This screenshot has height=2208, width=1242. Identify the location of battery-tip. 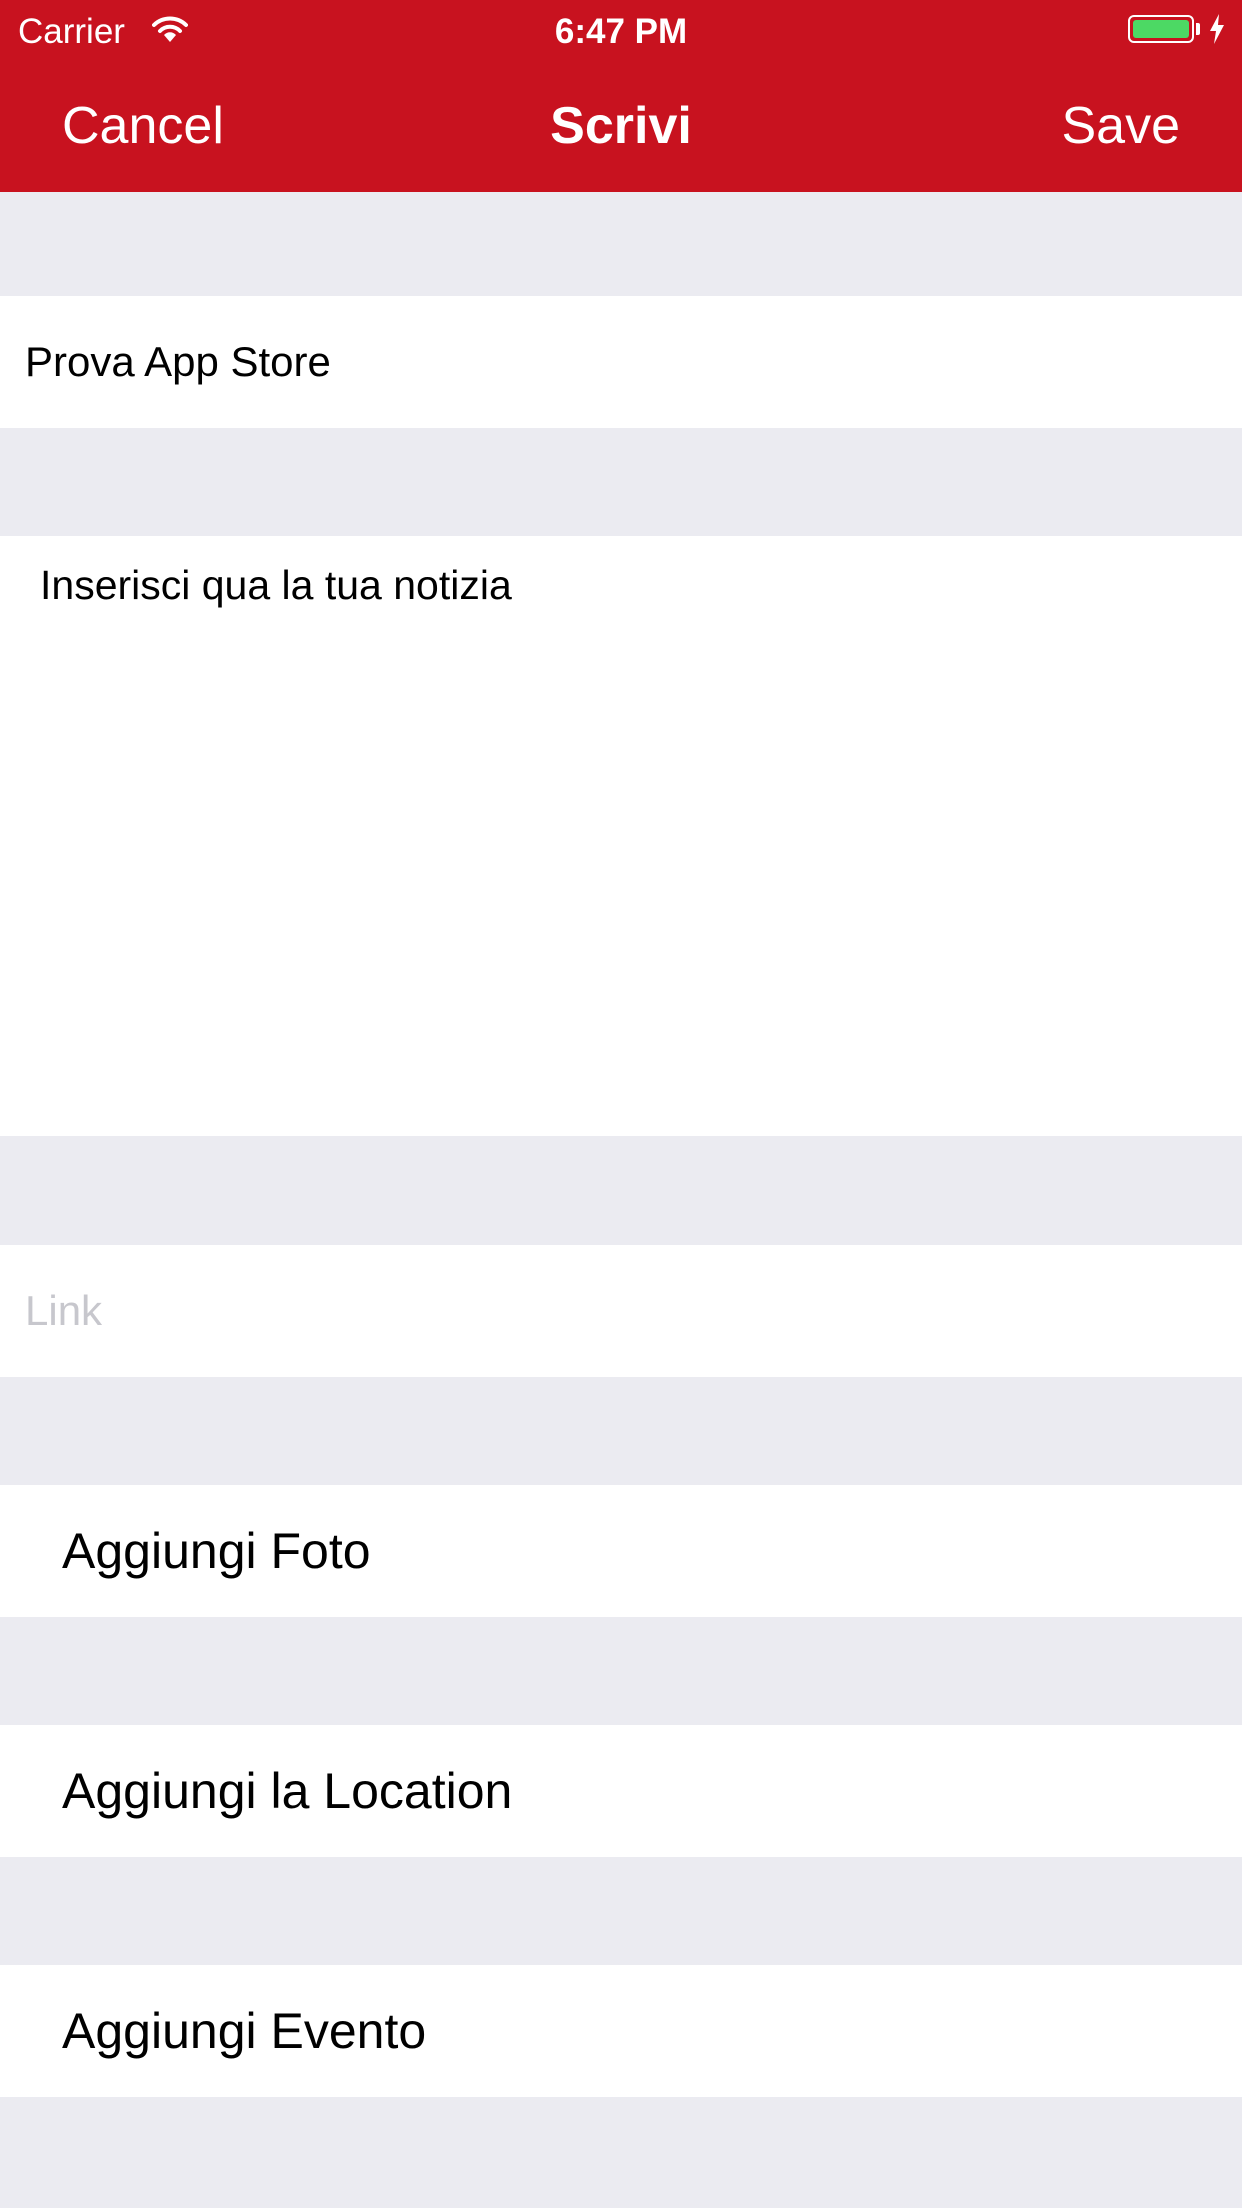
(1198, 29).